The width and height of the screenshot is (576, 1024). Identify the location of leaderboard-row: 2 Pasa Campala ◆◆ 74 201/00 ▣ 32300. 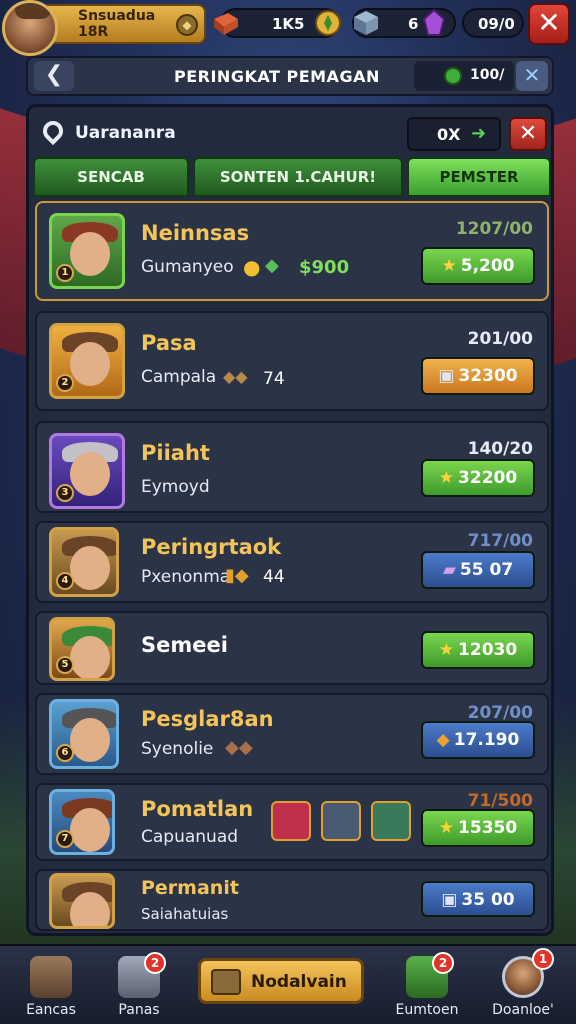
(292, 361).